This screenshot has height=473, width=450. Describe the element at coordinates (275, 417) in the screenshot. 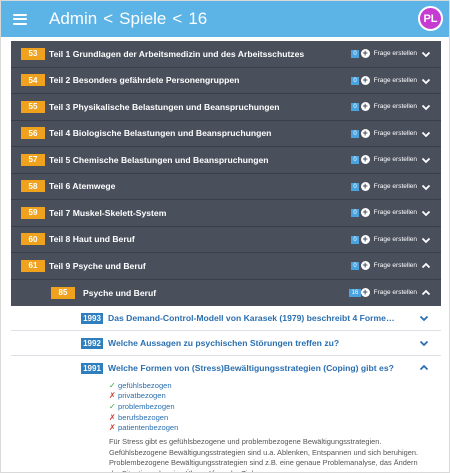

I see `answer-option: ✗ berufsbezogen` at that location.